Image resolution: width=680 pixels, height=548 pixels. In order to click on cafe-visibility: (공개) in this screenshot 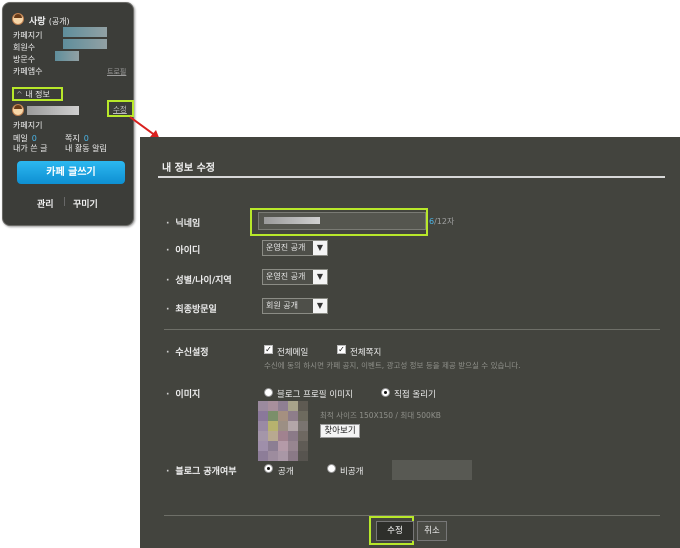, I will do `click(59, 21)`.